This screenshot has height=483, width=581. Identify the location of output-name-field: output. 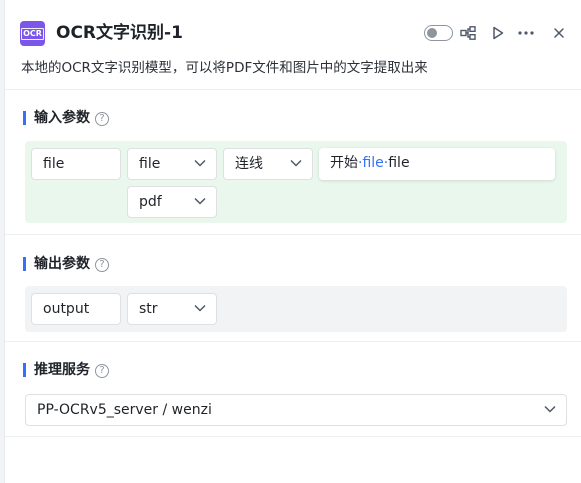
(76, 309).